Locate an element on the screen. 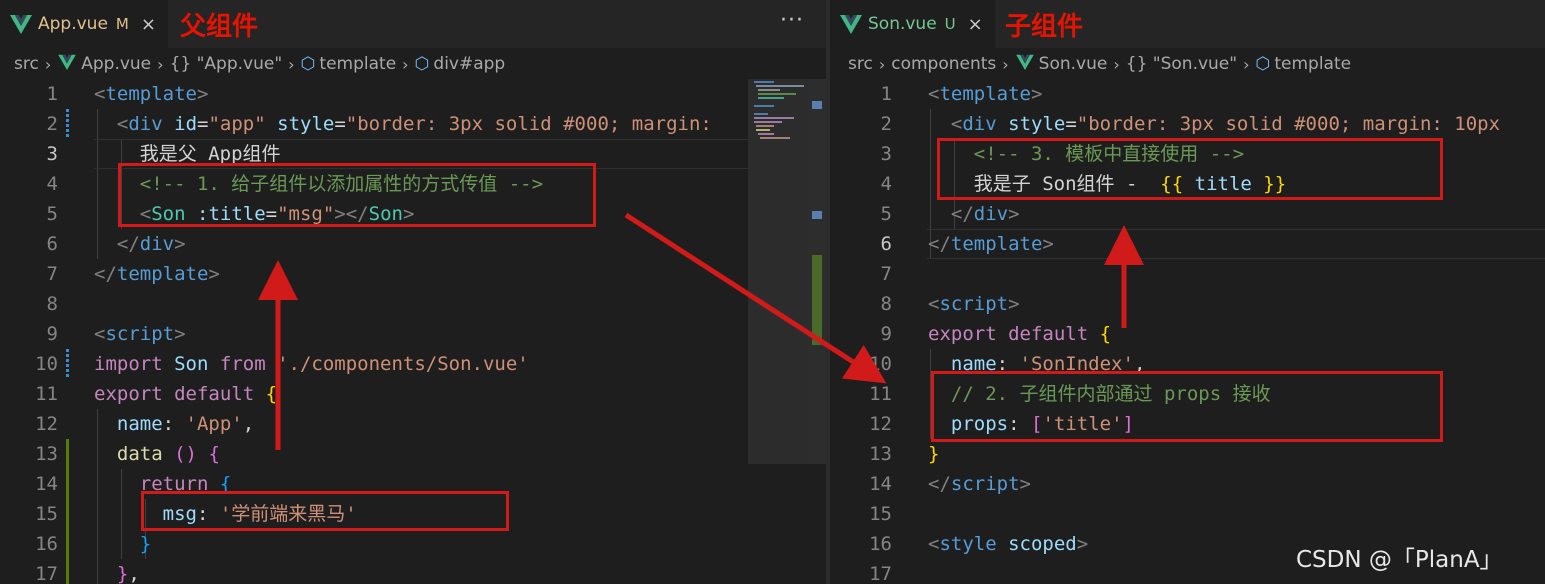  annotation-child-label: 子组件 is located at coordinates (1044, 27).